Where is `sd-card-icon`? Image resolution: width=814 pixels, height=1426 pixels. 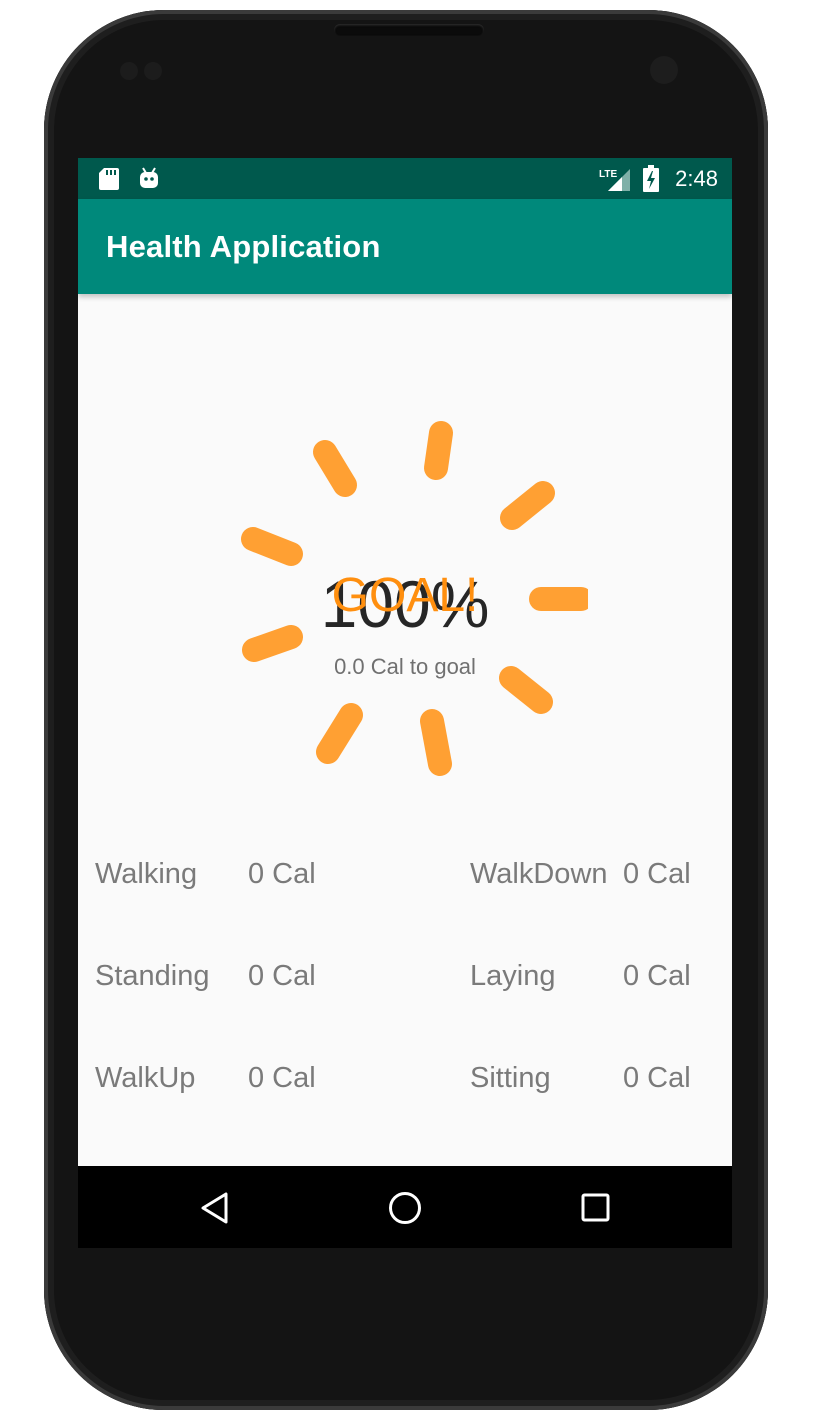
sd-card-icon is located at coordinates (109, 179).